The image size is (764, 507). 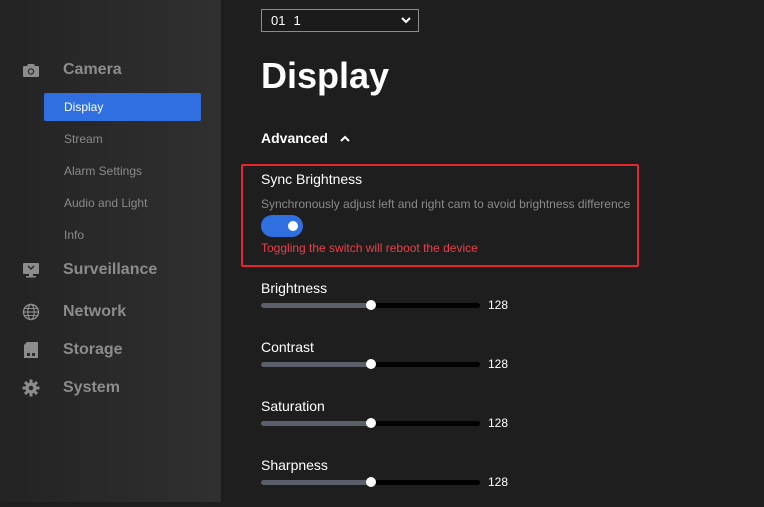 I want to click on sharpness-slider-row: Sharpness 128, so click(x=391, y=482).